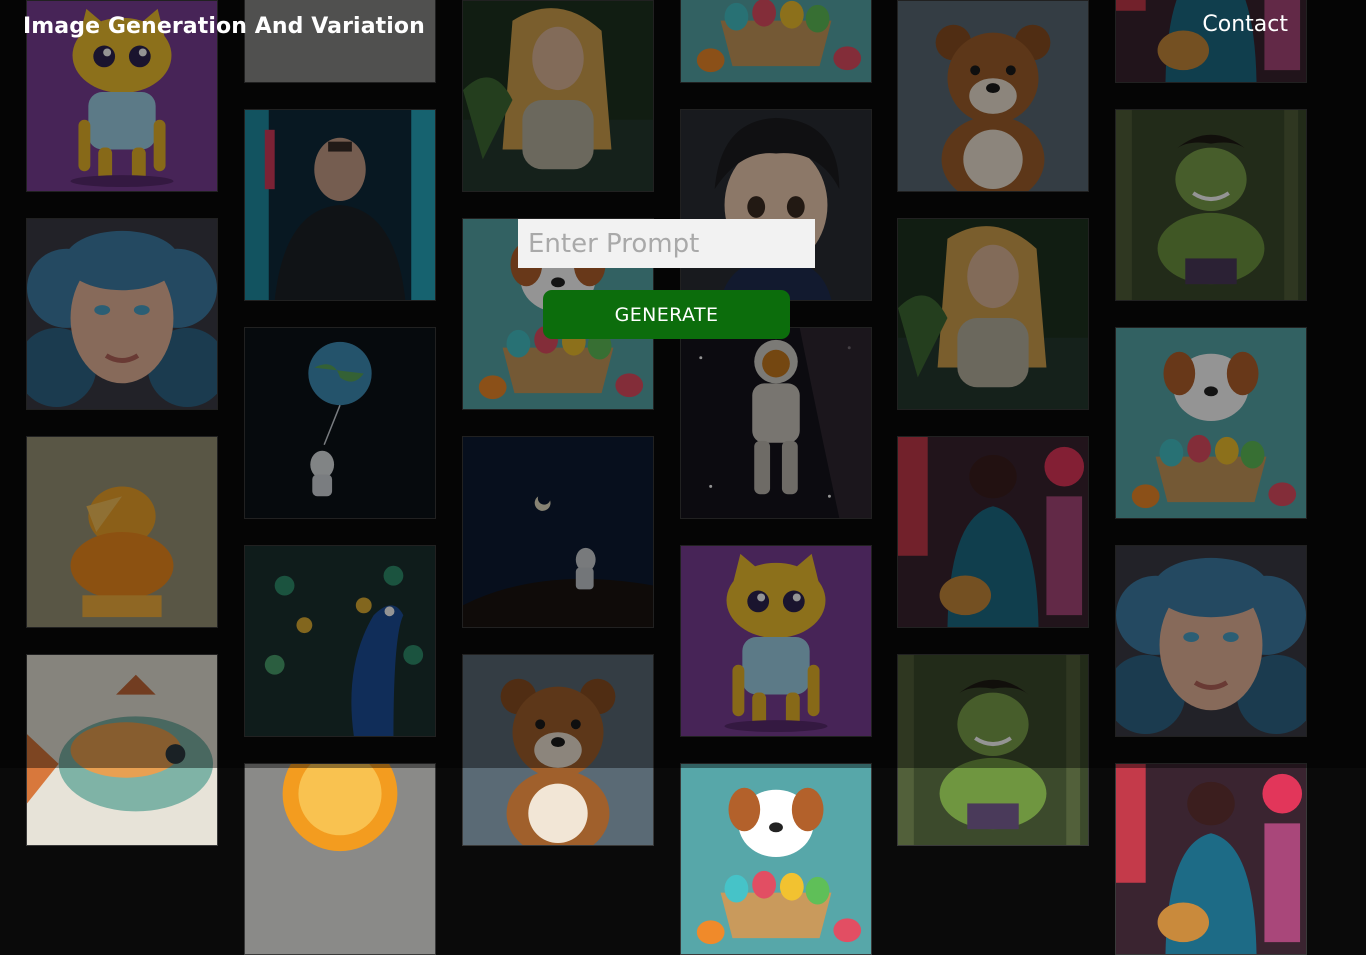  Describe the element at coordinates (776, 423) in the screenshot. I see `gallery-image-astronaut-space` at that location.